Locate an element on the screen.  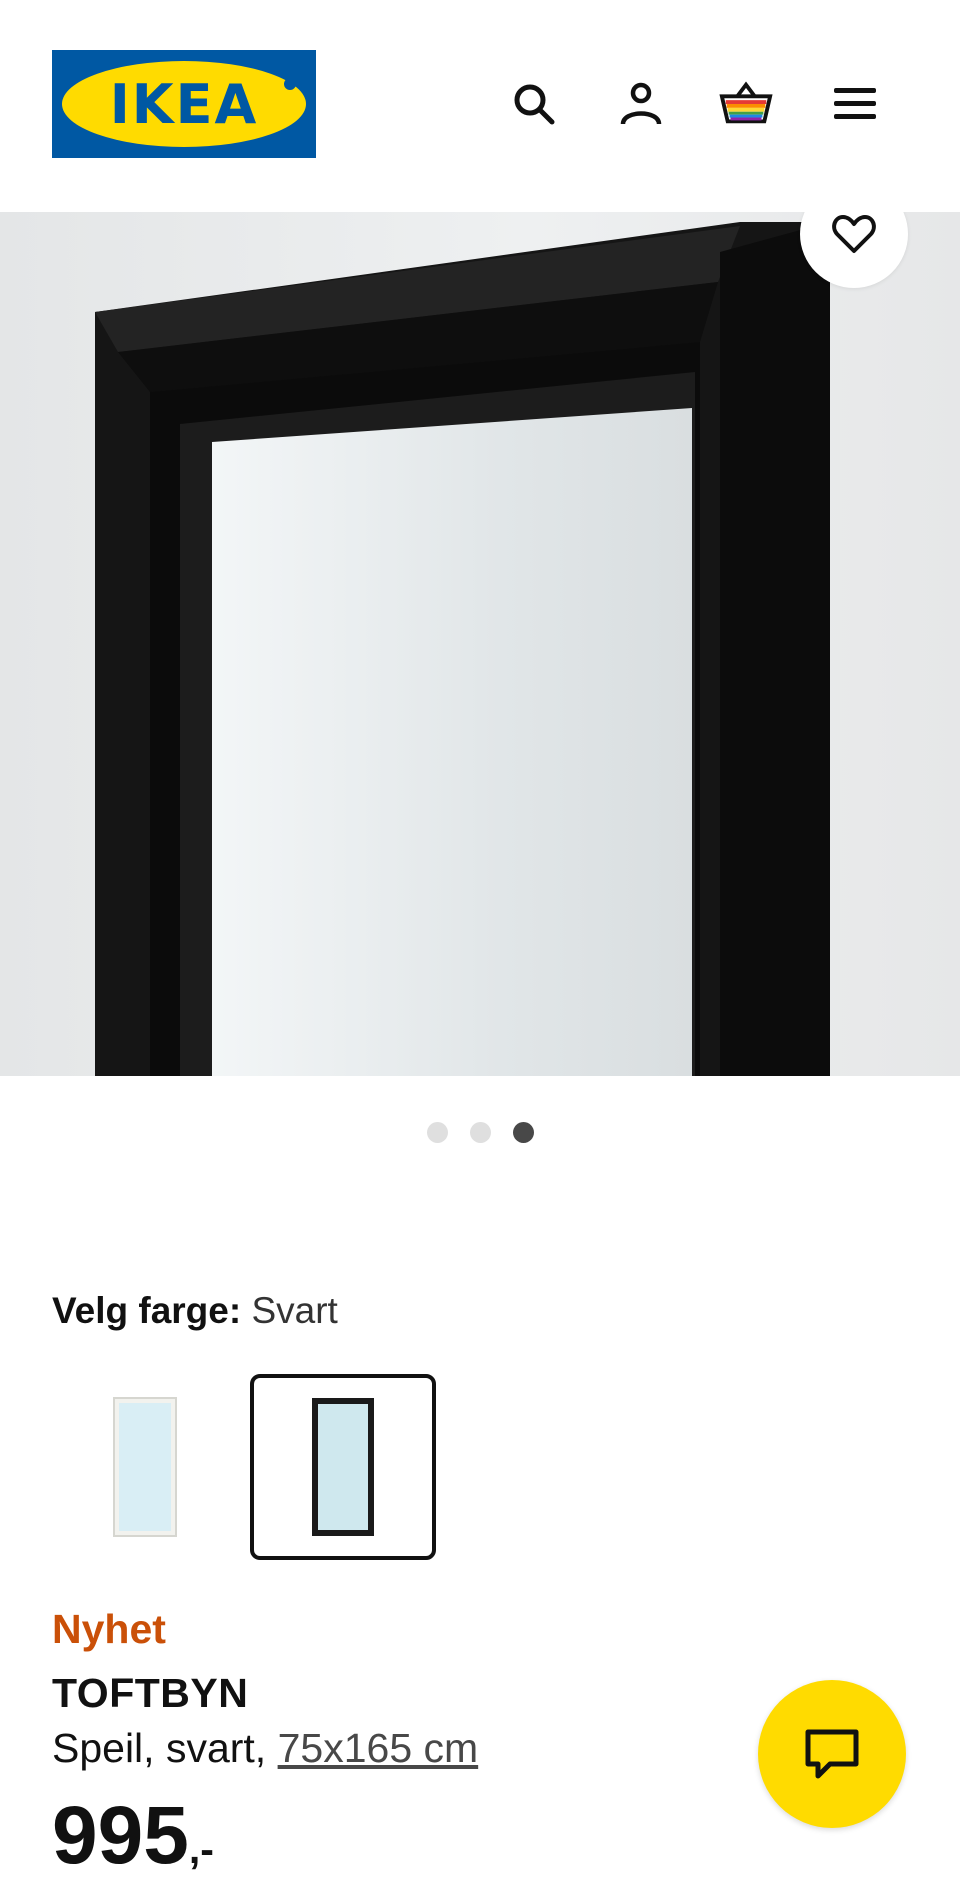
chat-button is located at coordinates (832, 1754).